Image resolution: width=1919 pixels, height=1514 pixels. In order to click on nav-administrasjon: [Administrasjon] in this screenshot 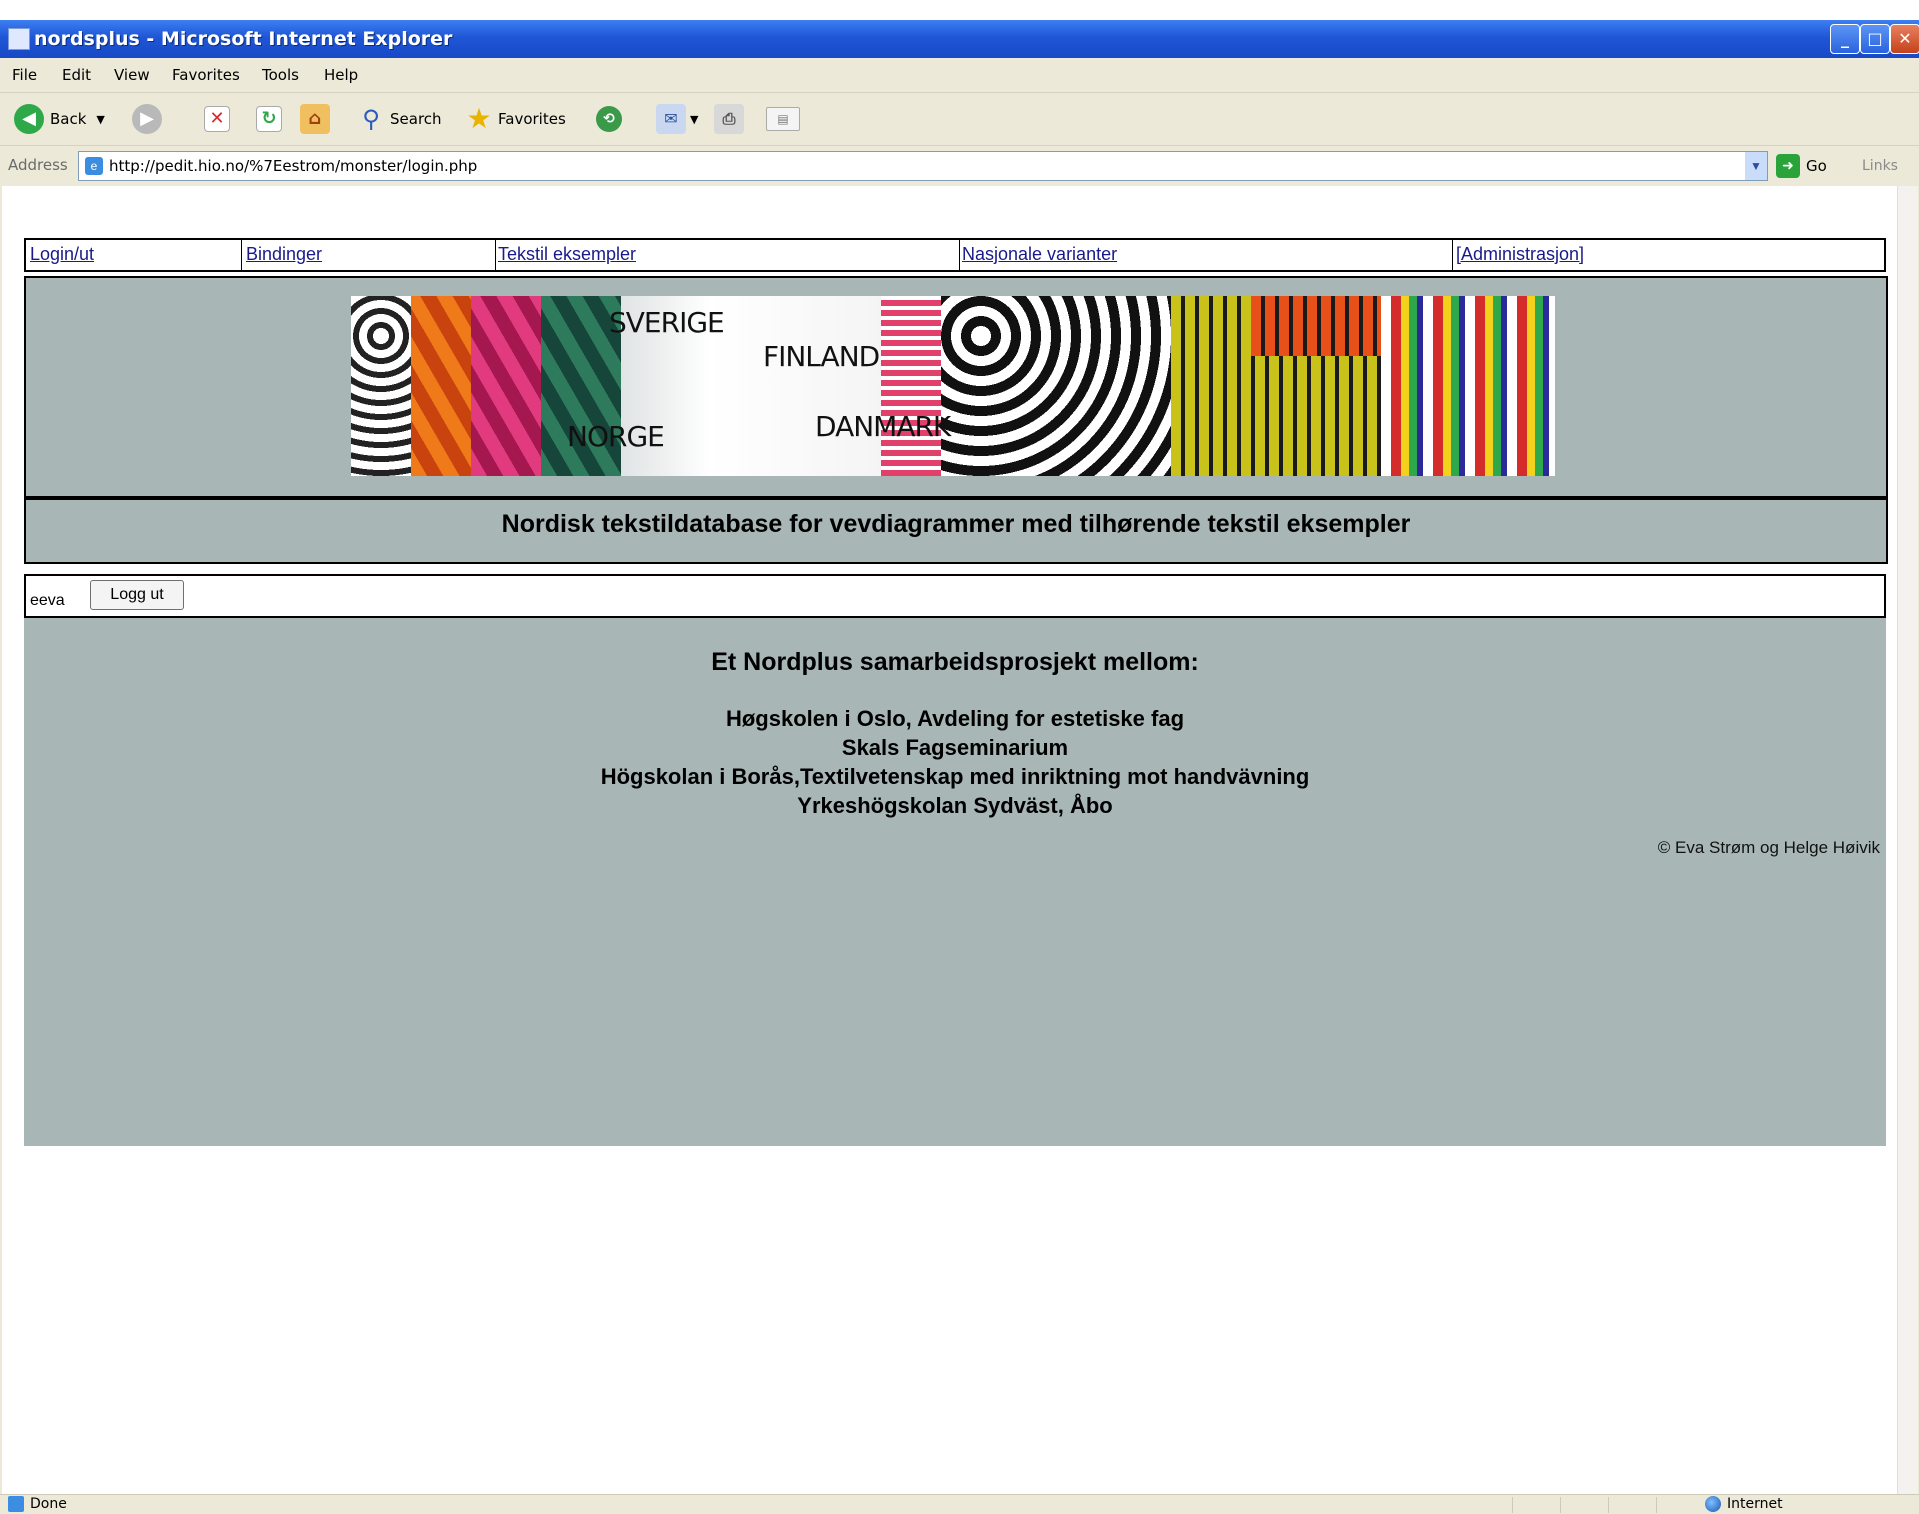, I will do `click(1520, 254)`.